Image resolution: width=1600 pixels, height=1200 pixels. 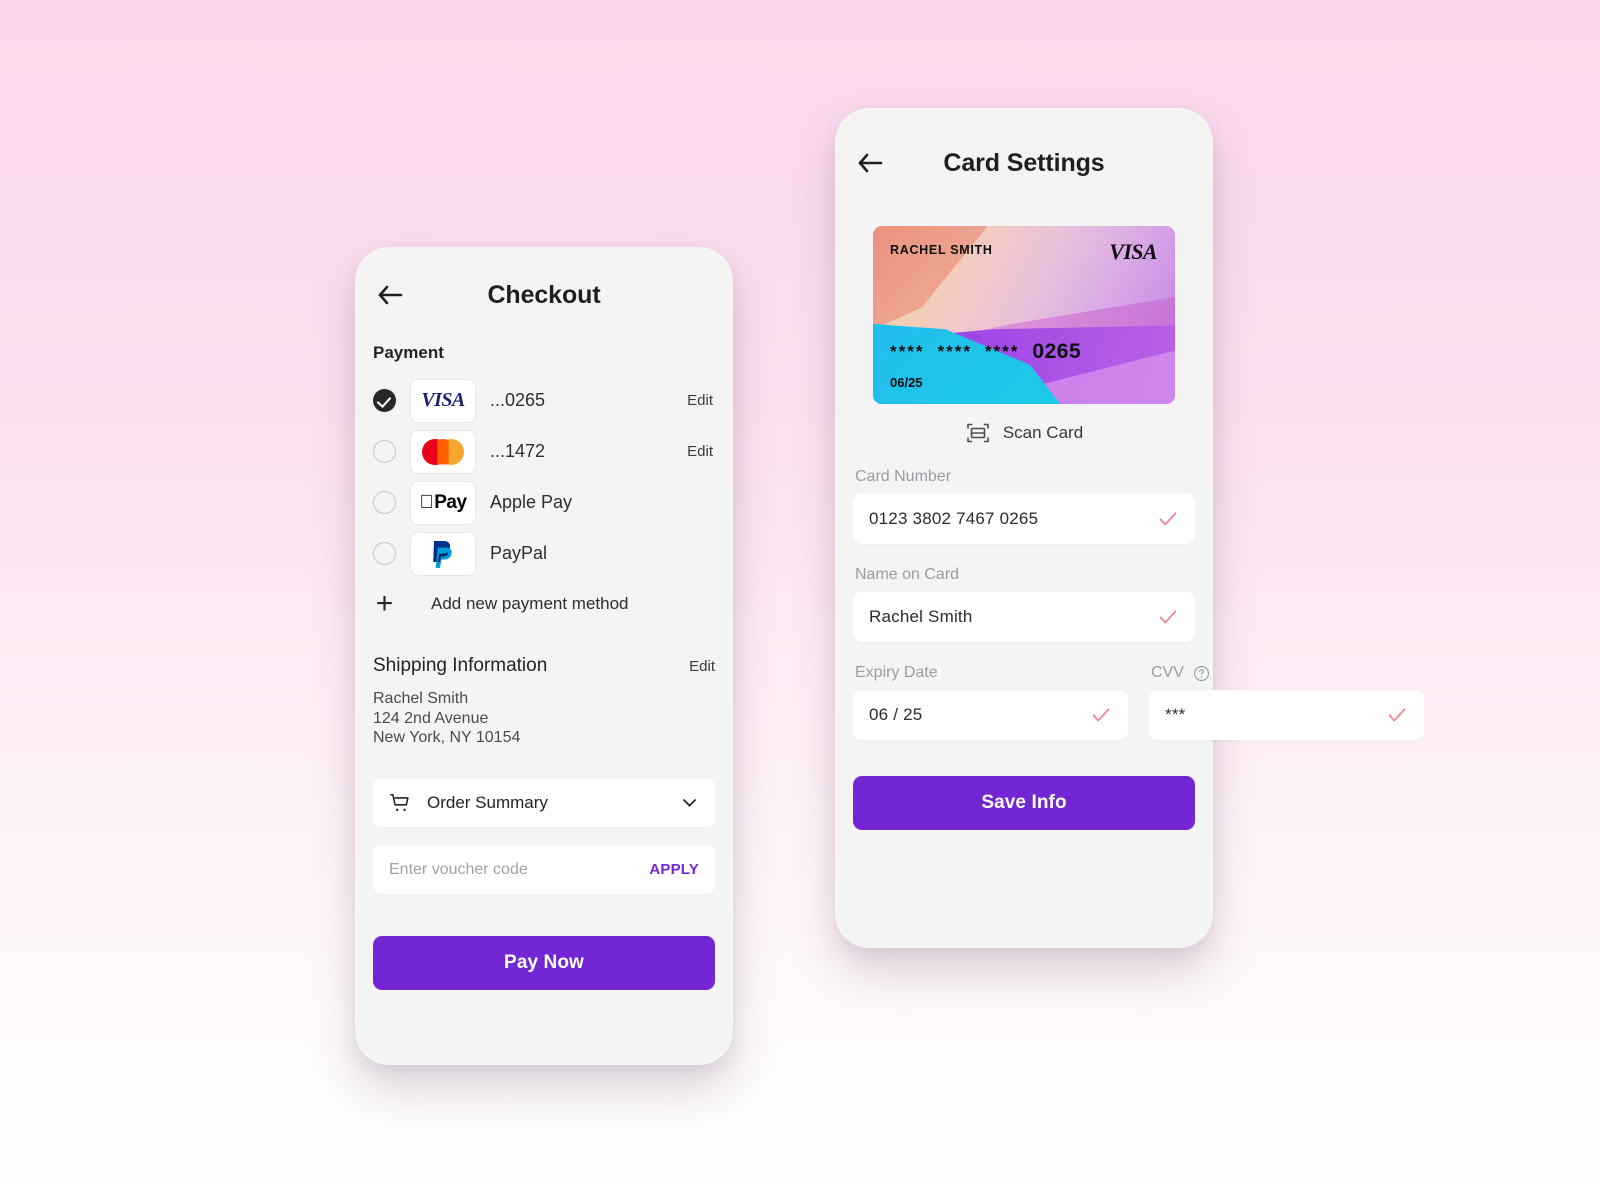 What do you see at coordinates (978, 433) in the screenshot?
I see `scan-frame-icon` at bounding box center [978, 433].